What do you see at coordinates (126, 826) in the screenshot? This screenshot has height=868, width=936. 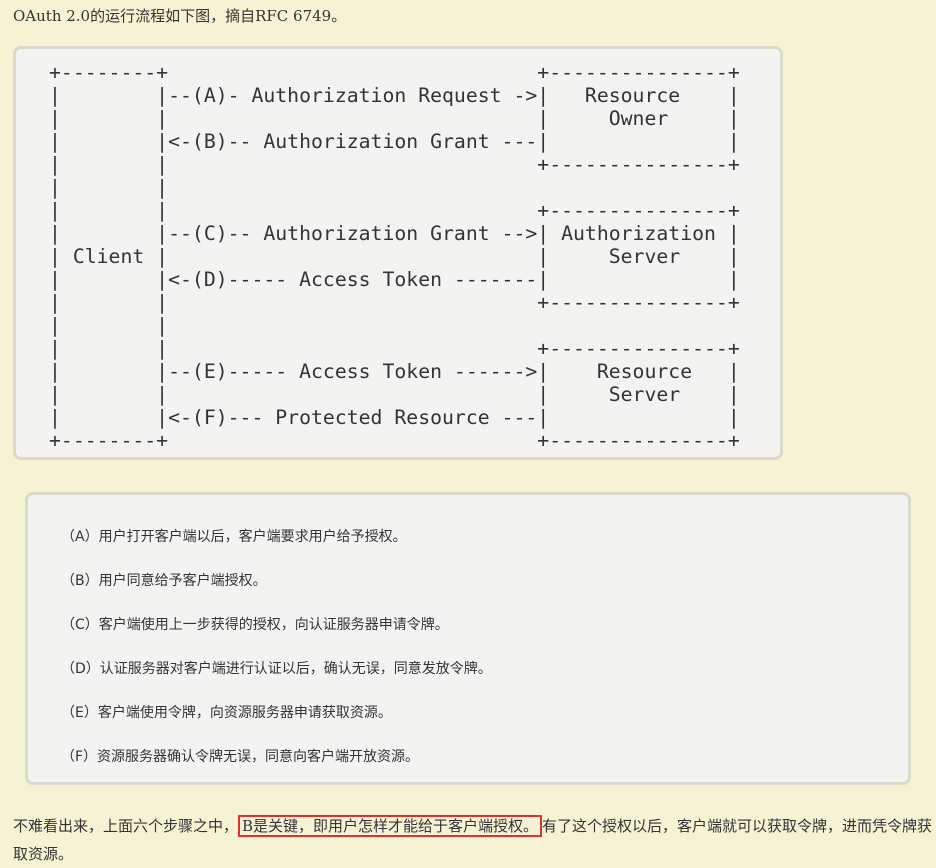 I see `conclusion-lead: 不难看出来，上面六个步骤之中，` at bounding box center [126, 826].